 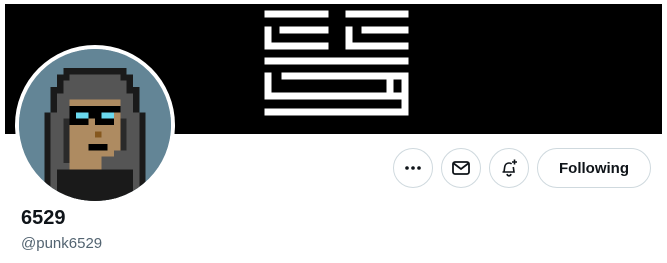 I want to click on avatar-image, so click(x=95, y=125).